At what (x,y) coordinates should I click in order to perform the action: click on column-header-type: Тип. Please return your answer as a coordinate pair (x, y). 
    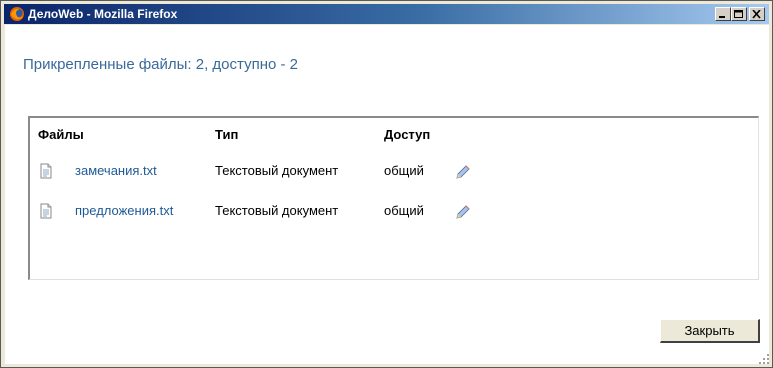
    Looking at the image, I should click on (227, 134).